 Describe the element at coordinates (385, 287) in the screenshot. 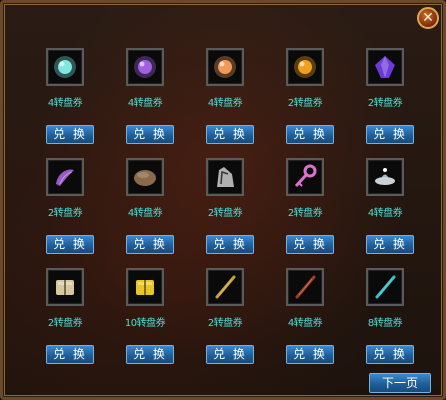

I see `cyan-stick-icon` at that location.